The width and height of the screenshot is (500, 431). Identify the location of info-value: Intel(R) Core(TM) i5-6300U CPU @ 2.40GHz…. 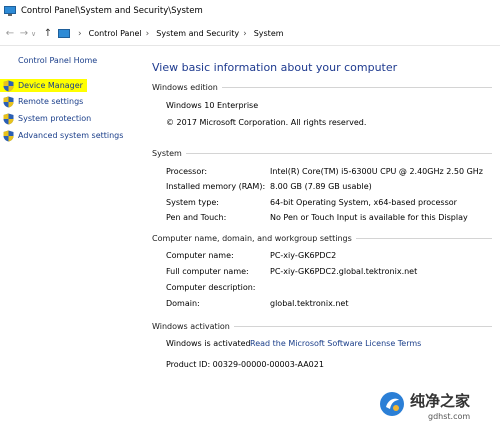
(376, 171).